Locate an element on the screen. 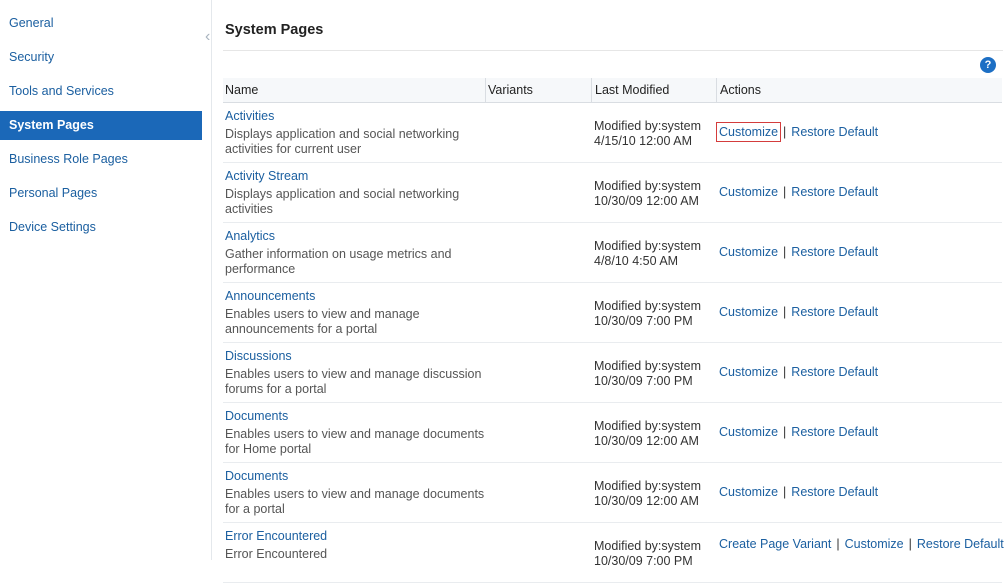 The height and width of the screenshot is (583, 1006). sidebar-item-security: Security is located at coordinates (101, 57).